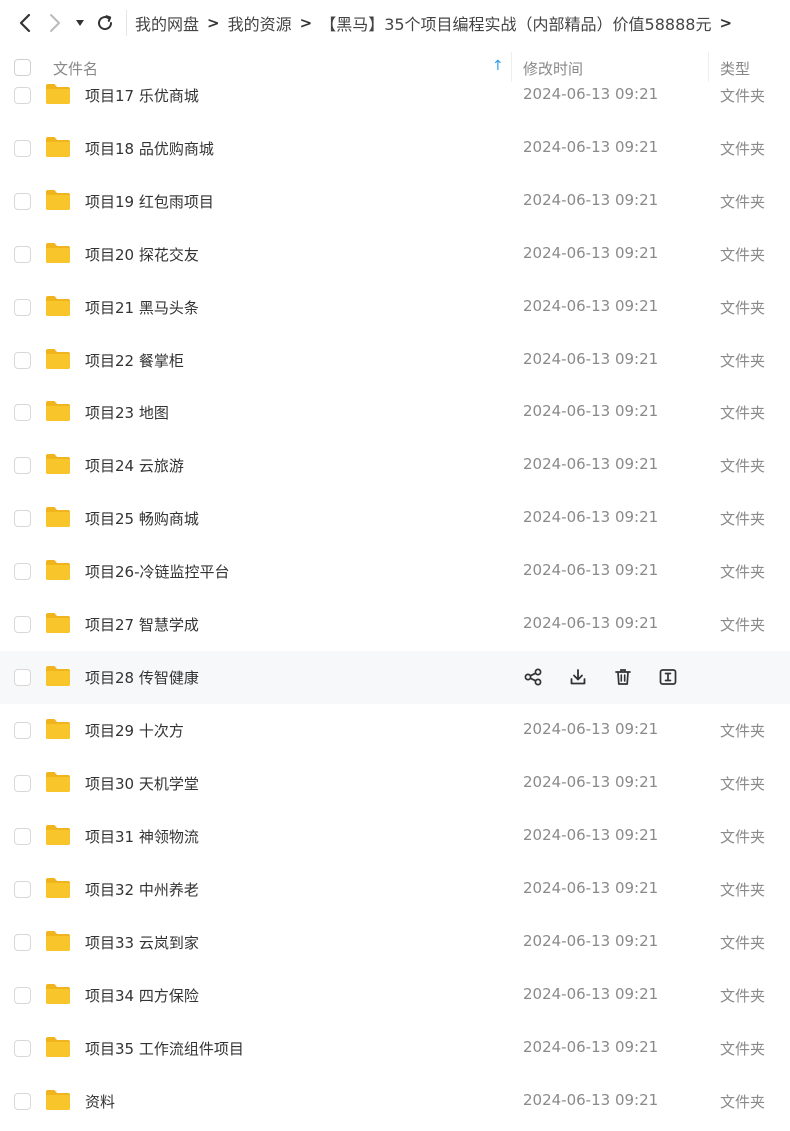  I want to click on delete-icon, so click(623, 677).